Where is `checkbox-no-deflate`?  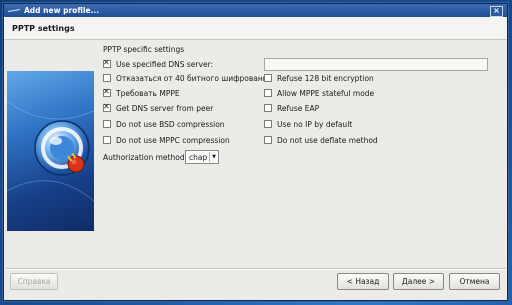 checkbox-no-deflate is located at coordinates (268, 140).